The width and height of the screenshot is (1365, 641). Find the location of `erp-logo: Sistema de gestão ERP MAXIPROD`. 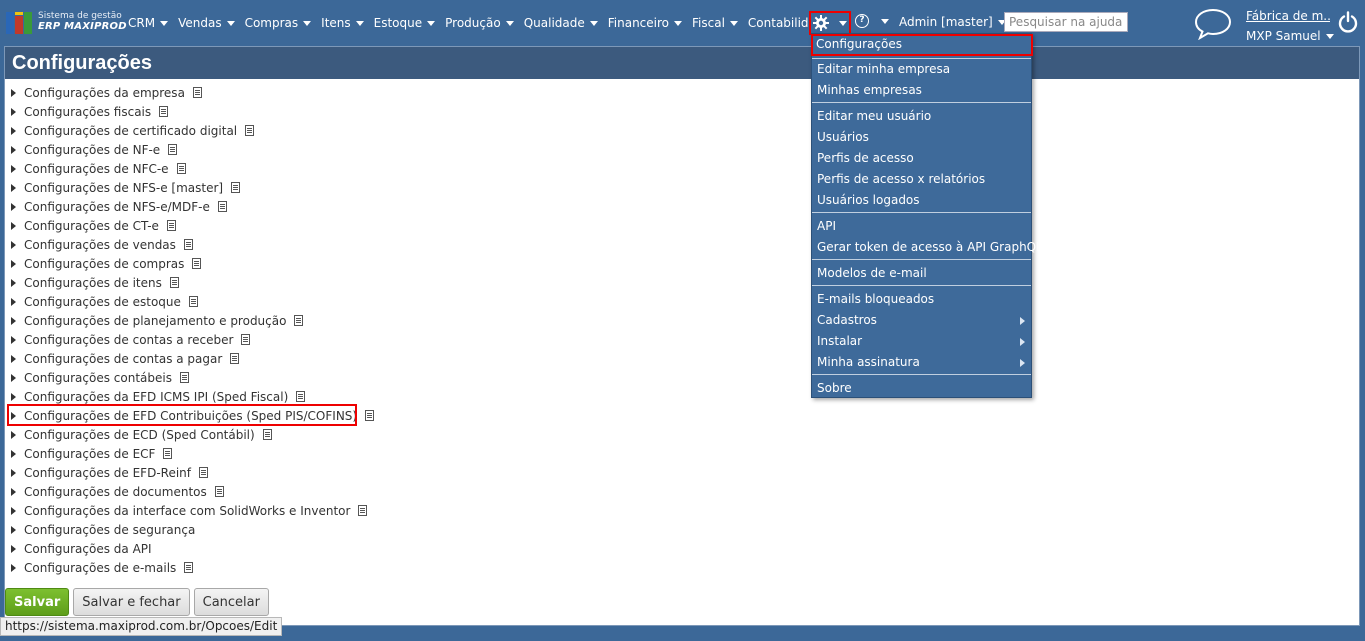

erp-logo: Sistema de gestão ERP MAXIPROD is located at coordinates (66, 23).